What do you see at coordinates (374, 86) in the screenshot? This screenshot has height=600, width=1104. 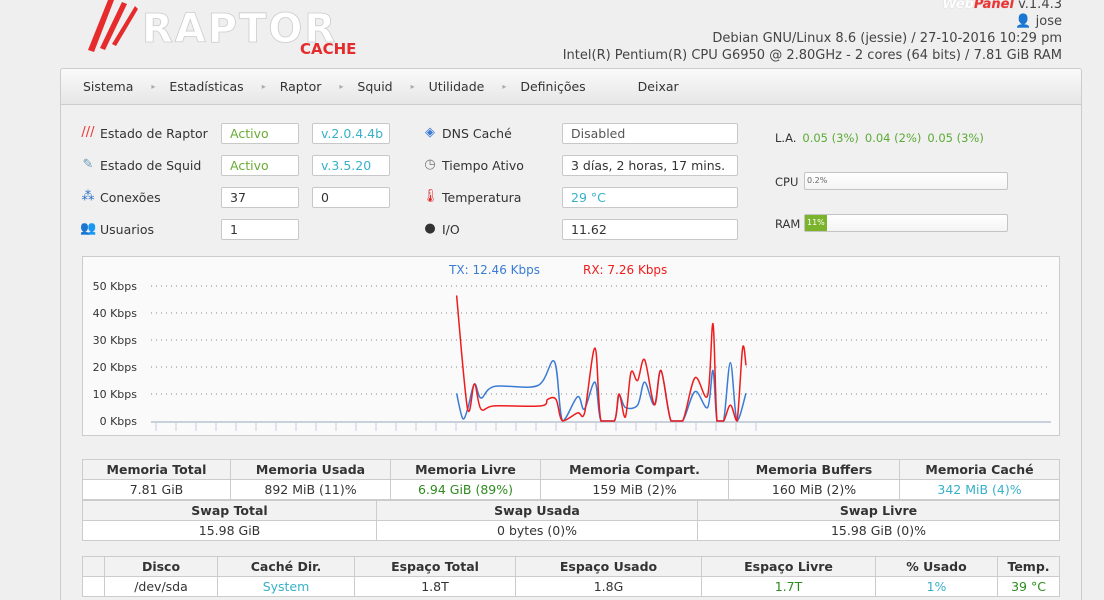 I see `nav-squid: Squid` at bounding box center [374, 86].